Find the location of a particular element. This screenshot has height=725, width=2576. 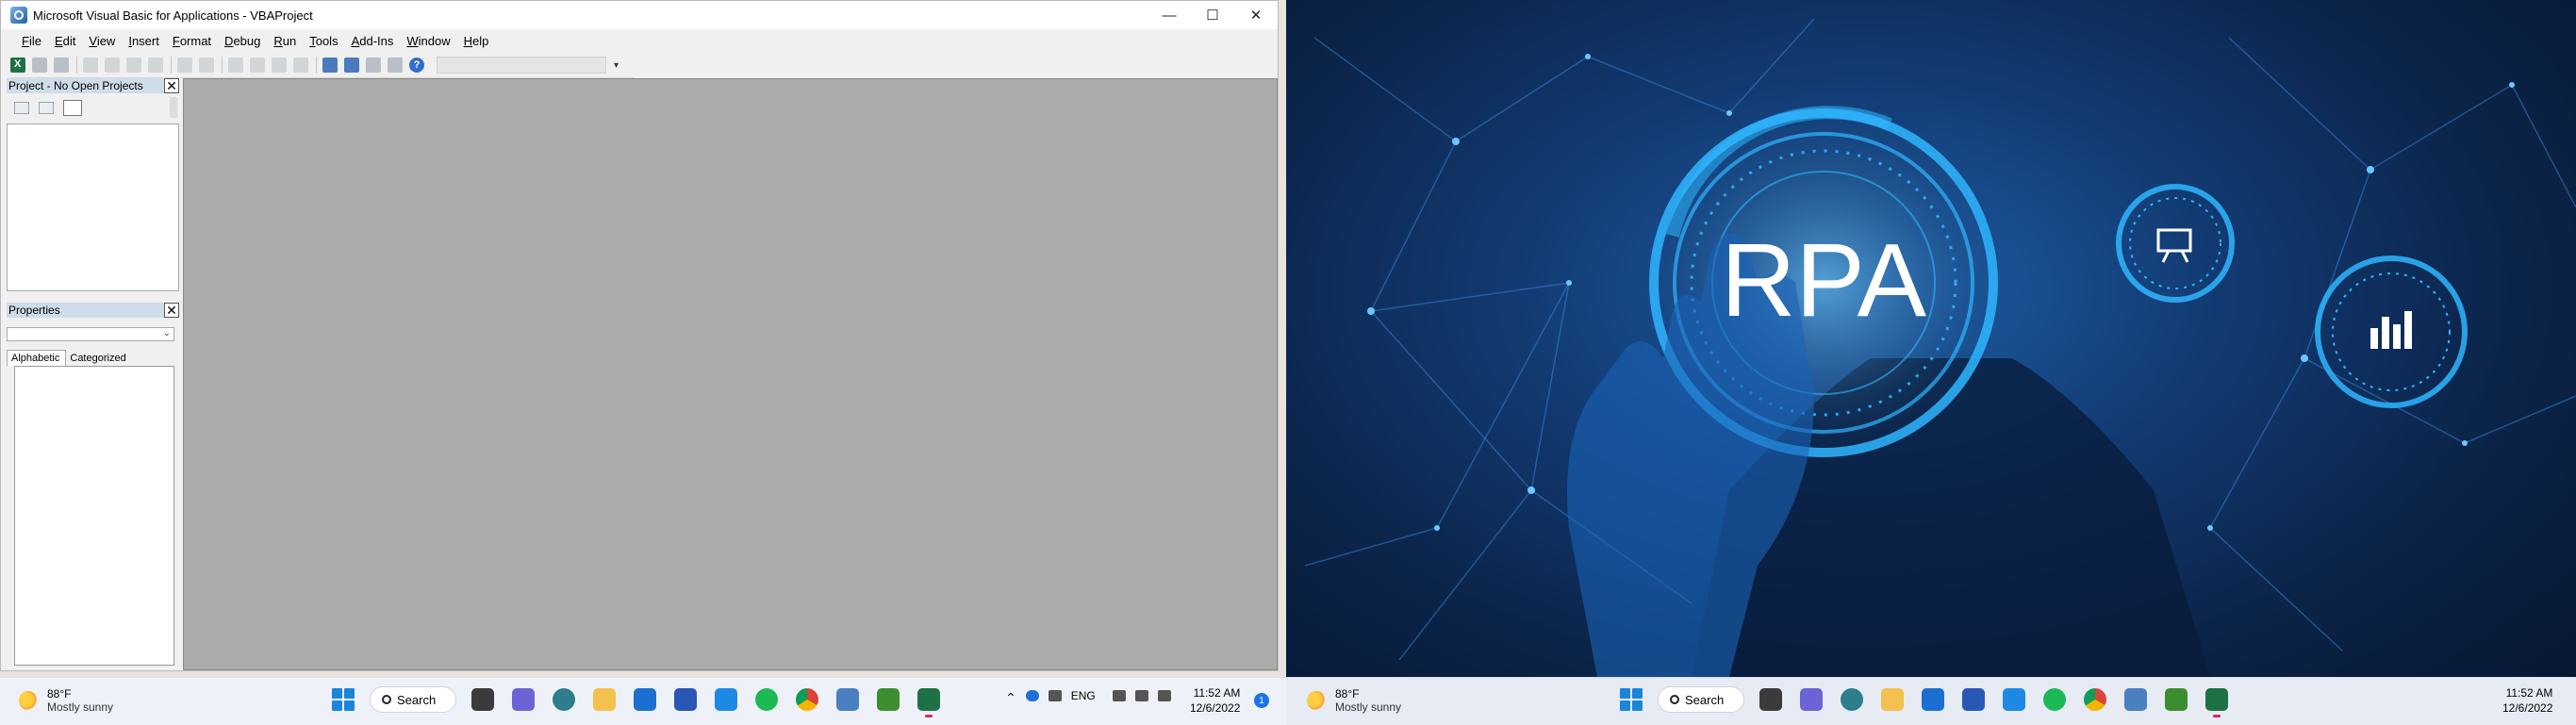

project-tree is located at coordinates (93, 207).